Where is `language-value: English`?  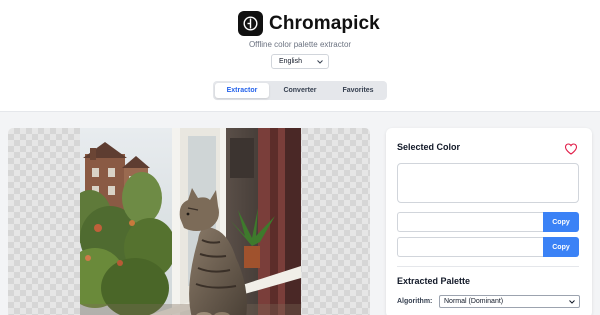 language-value: English is located at coordinates (290, 61).